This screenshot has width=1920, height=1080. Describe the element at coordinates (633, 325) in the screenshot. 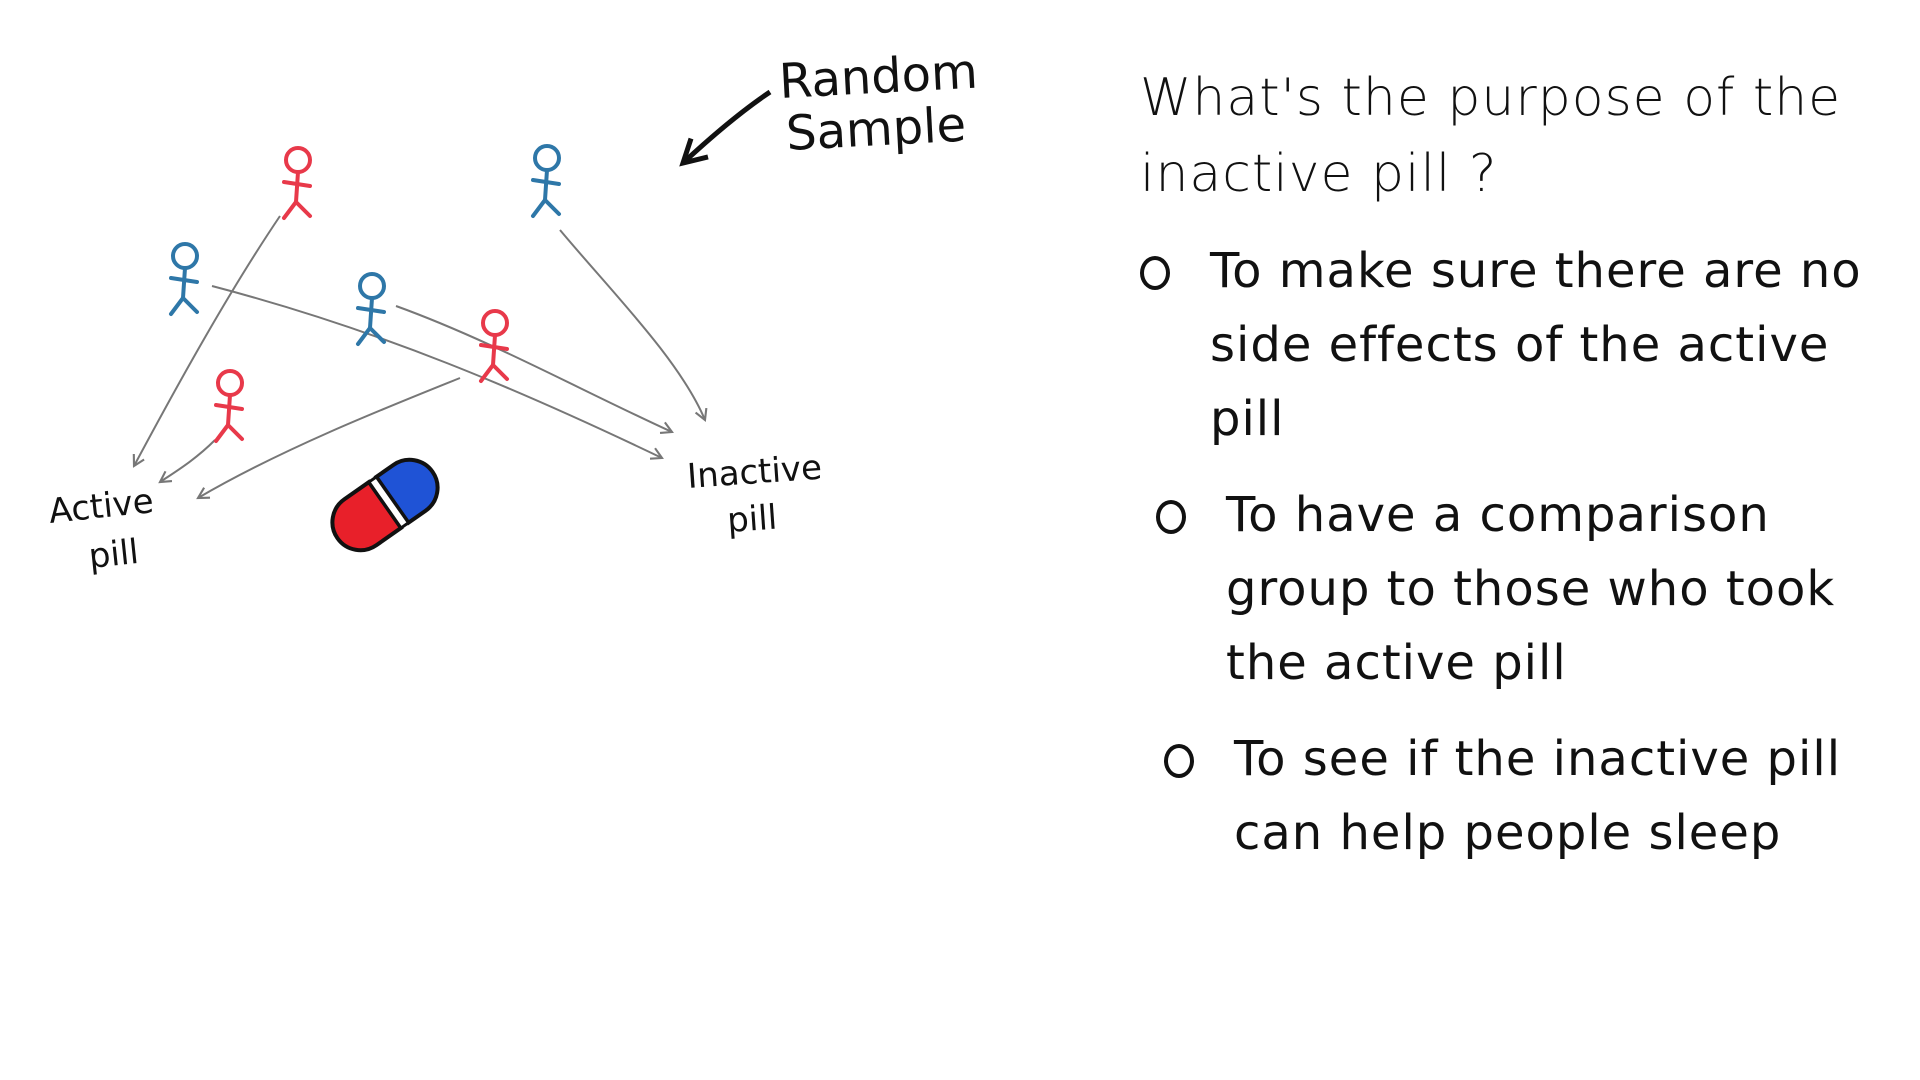

I see `arrow-person2-to-inactive` at that location.